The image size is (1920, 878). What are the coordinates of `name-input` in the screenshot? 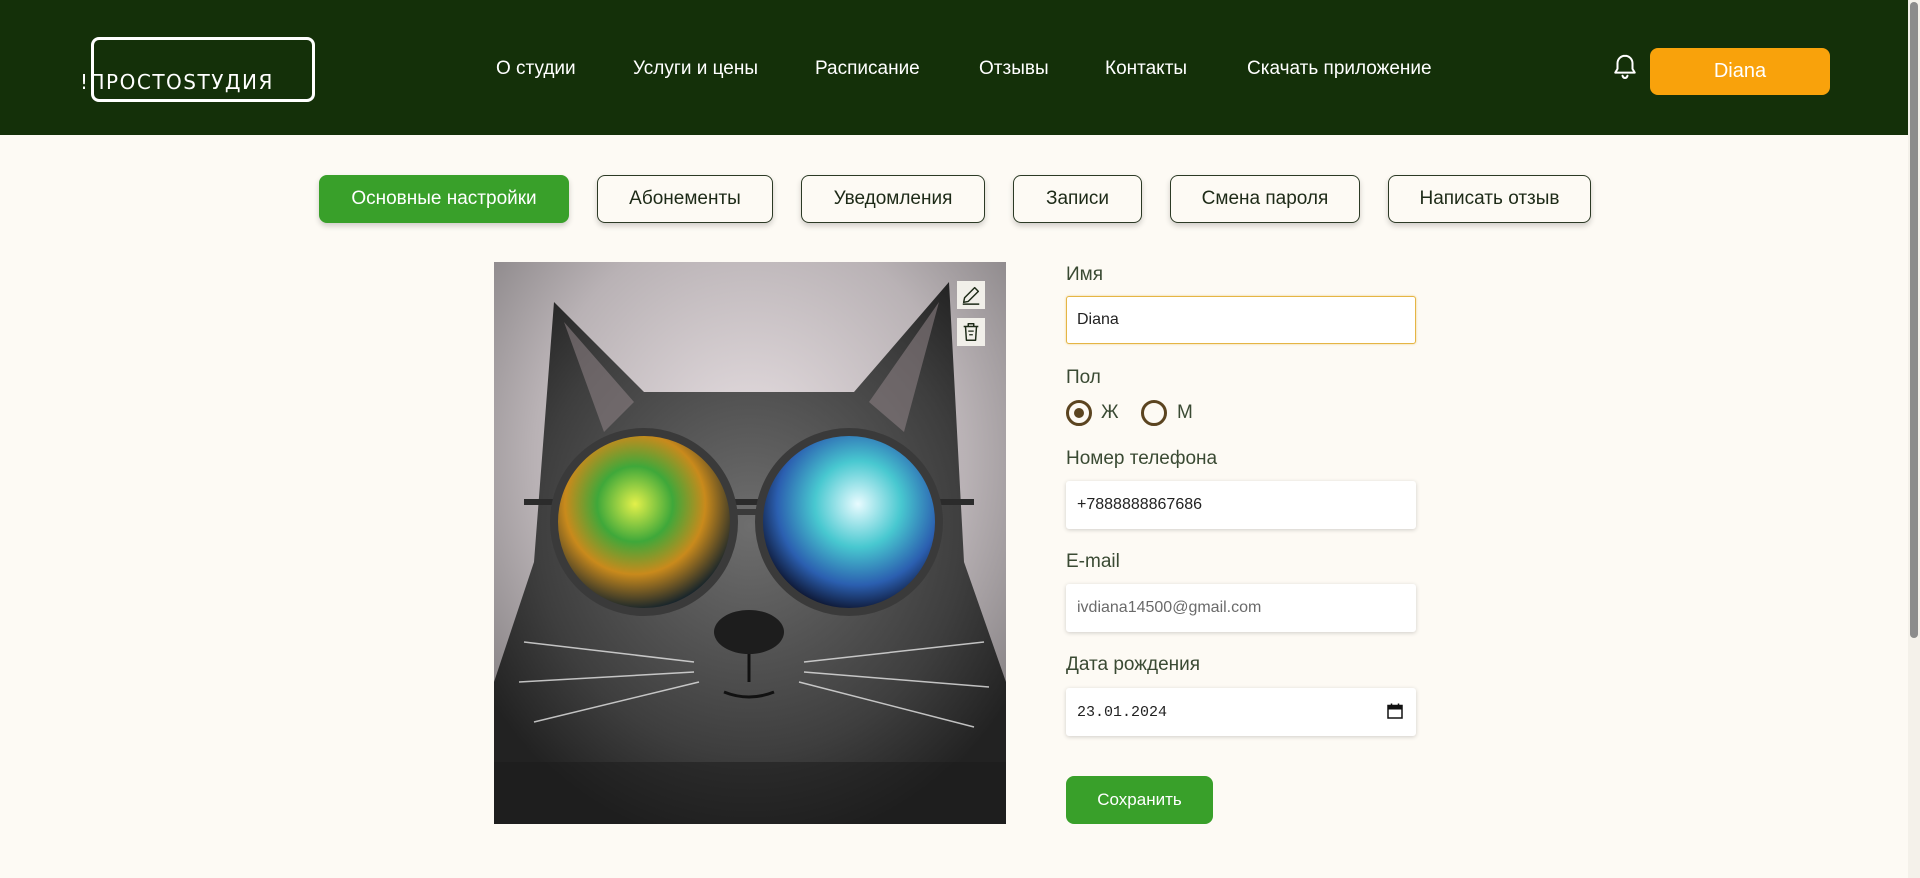 It's located at (1241, 320).